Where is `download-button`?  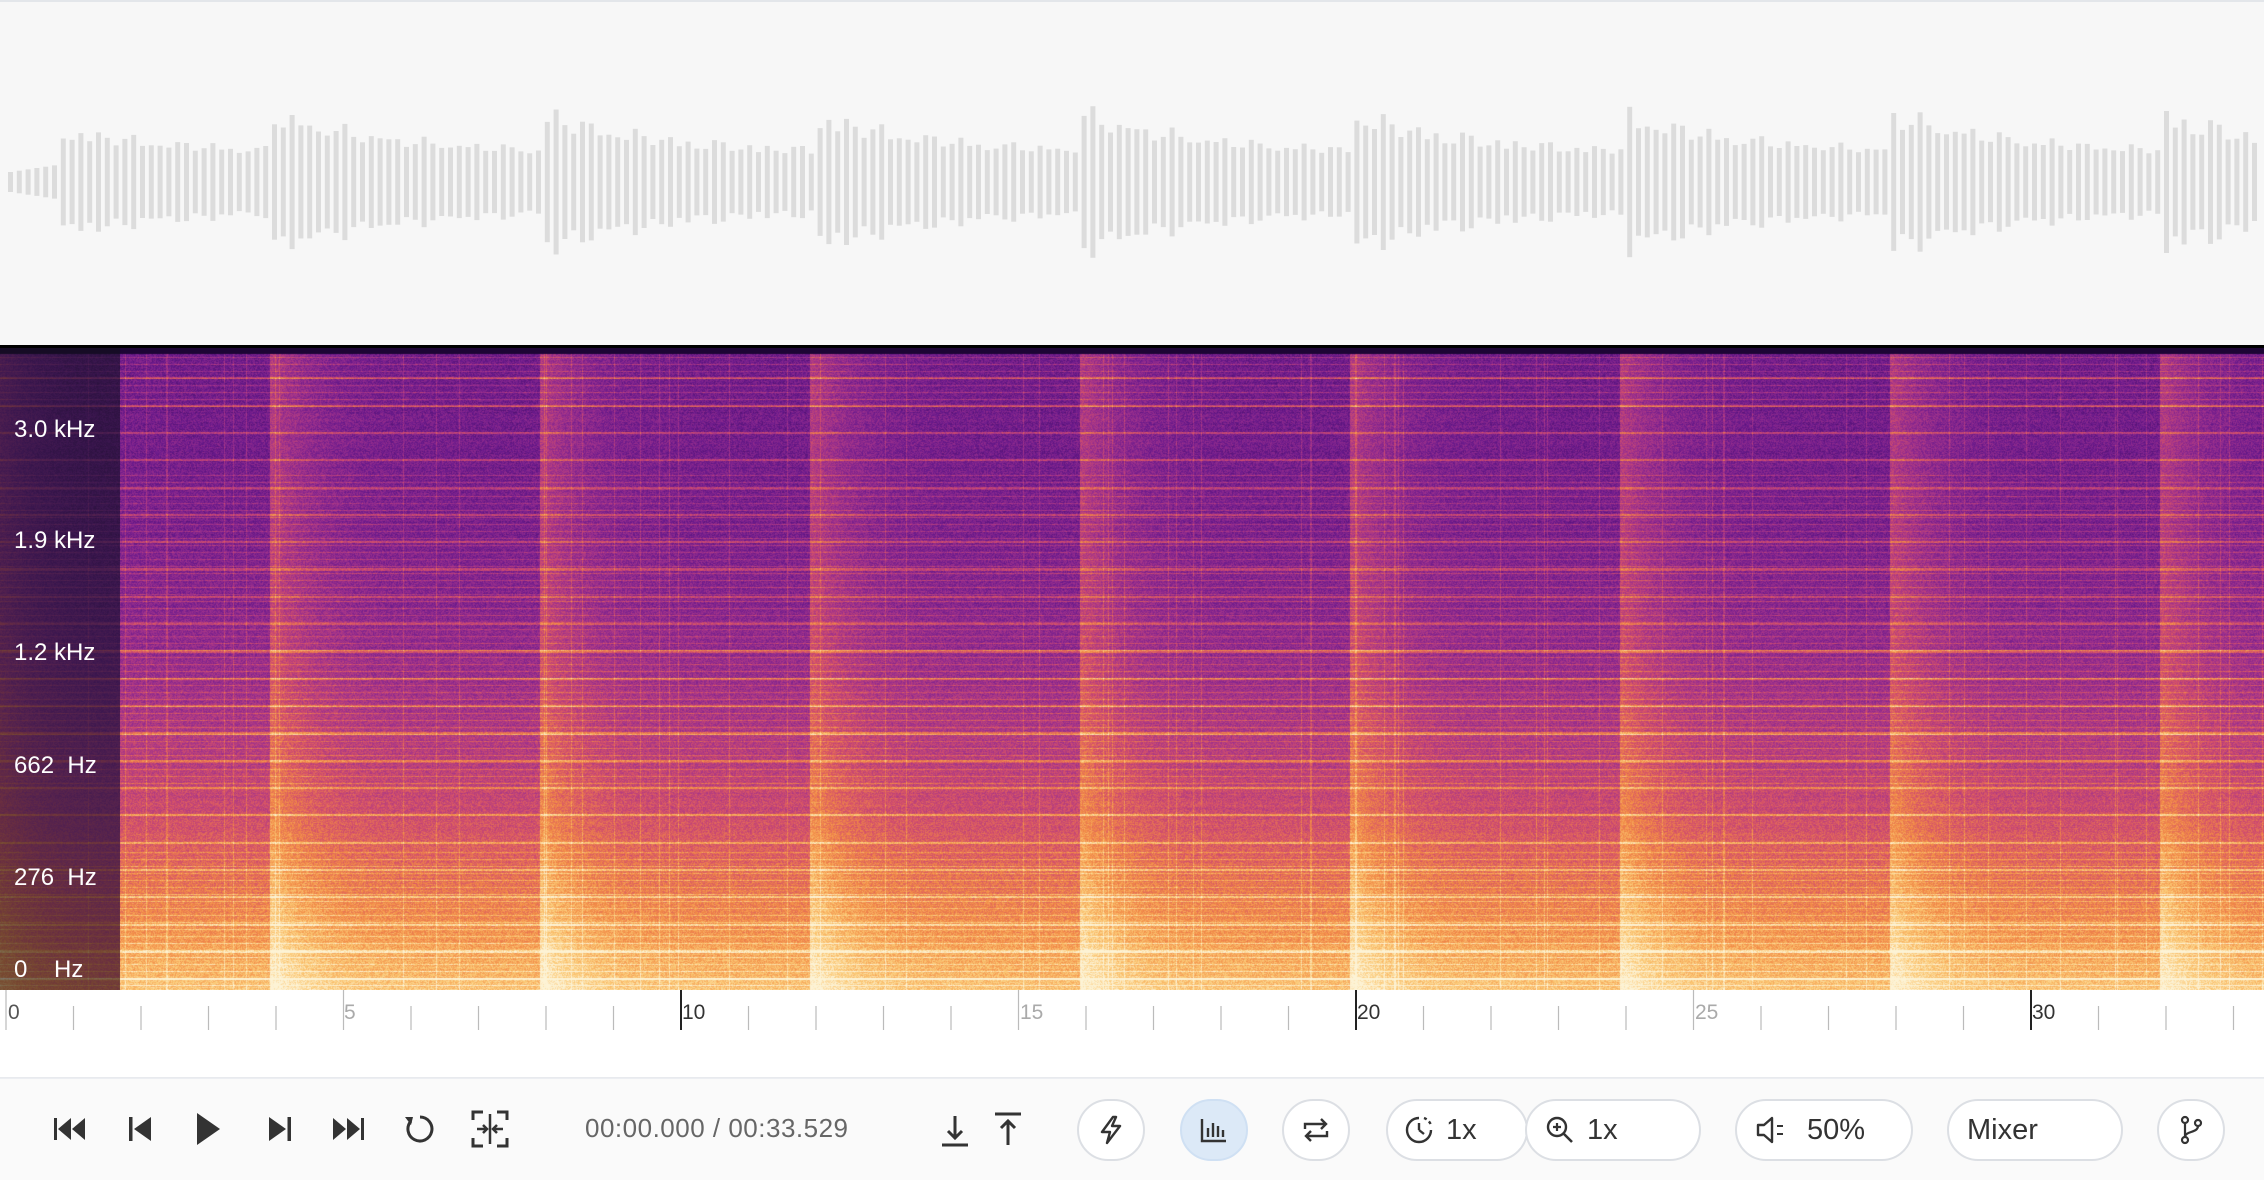
download-button is located at coordinates (955, 1131).